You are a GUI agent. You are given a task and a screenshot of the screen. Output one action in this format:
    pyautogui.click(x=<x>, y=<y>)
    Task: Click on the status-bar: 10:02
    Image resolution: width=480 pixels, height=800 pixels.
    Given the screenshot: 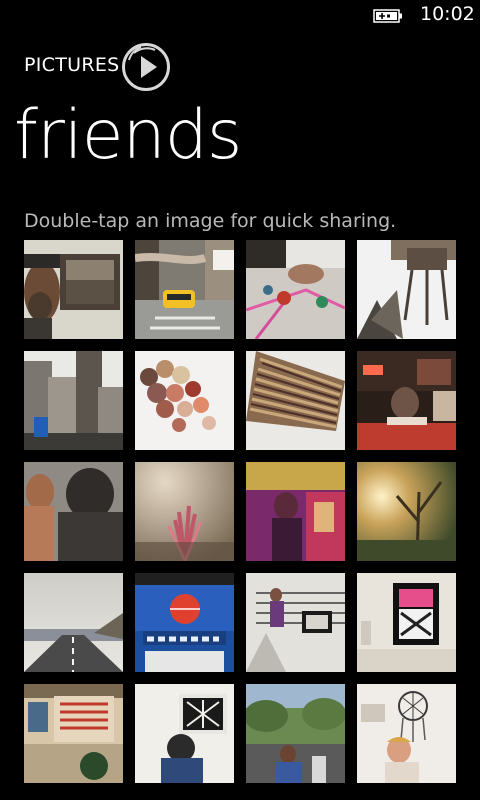 What is the action you would take?
    pyautogui.click(x=240, y=16)
    